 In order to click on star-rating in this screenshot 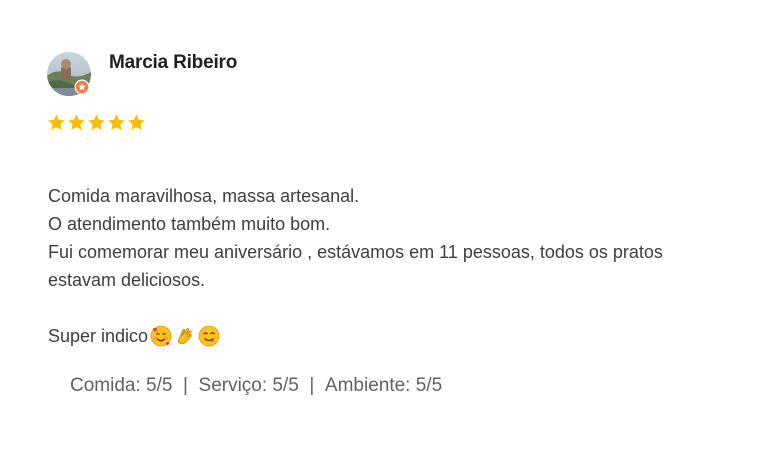, I will do `click(96, 122)`.